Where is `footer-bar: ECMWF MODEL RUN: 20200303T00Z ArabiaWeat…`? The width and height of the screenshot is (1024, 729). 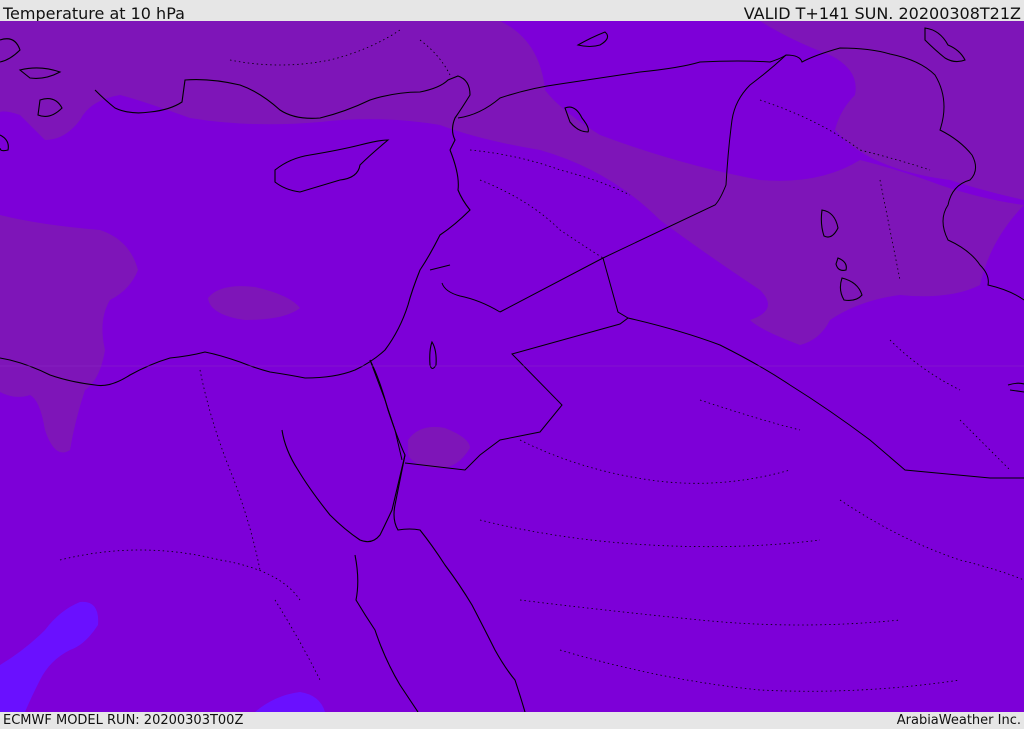
footer-bar: ECMWF MODEL RUN: 20200303T00Z ArabiaWeat… is located at coordinates (512, 720).